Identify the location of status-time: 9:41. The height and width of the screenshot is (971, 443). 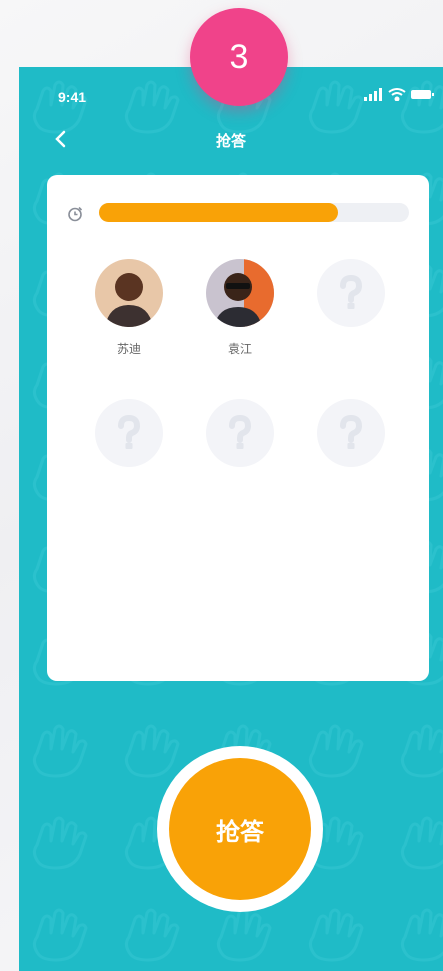
(72, 97).